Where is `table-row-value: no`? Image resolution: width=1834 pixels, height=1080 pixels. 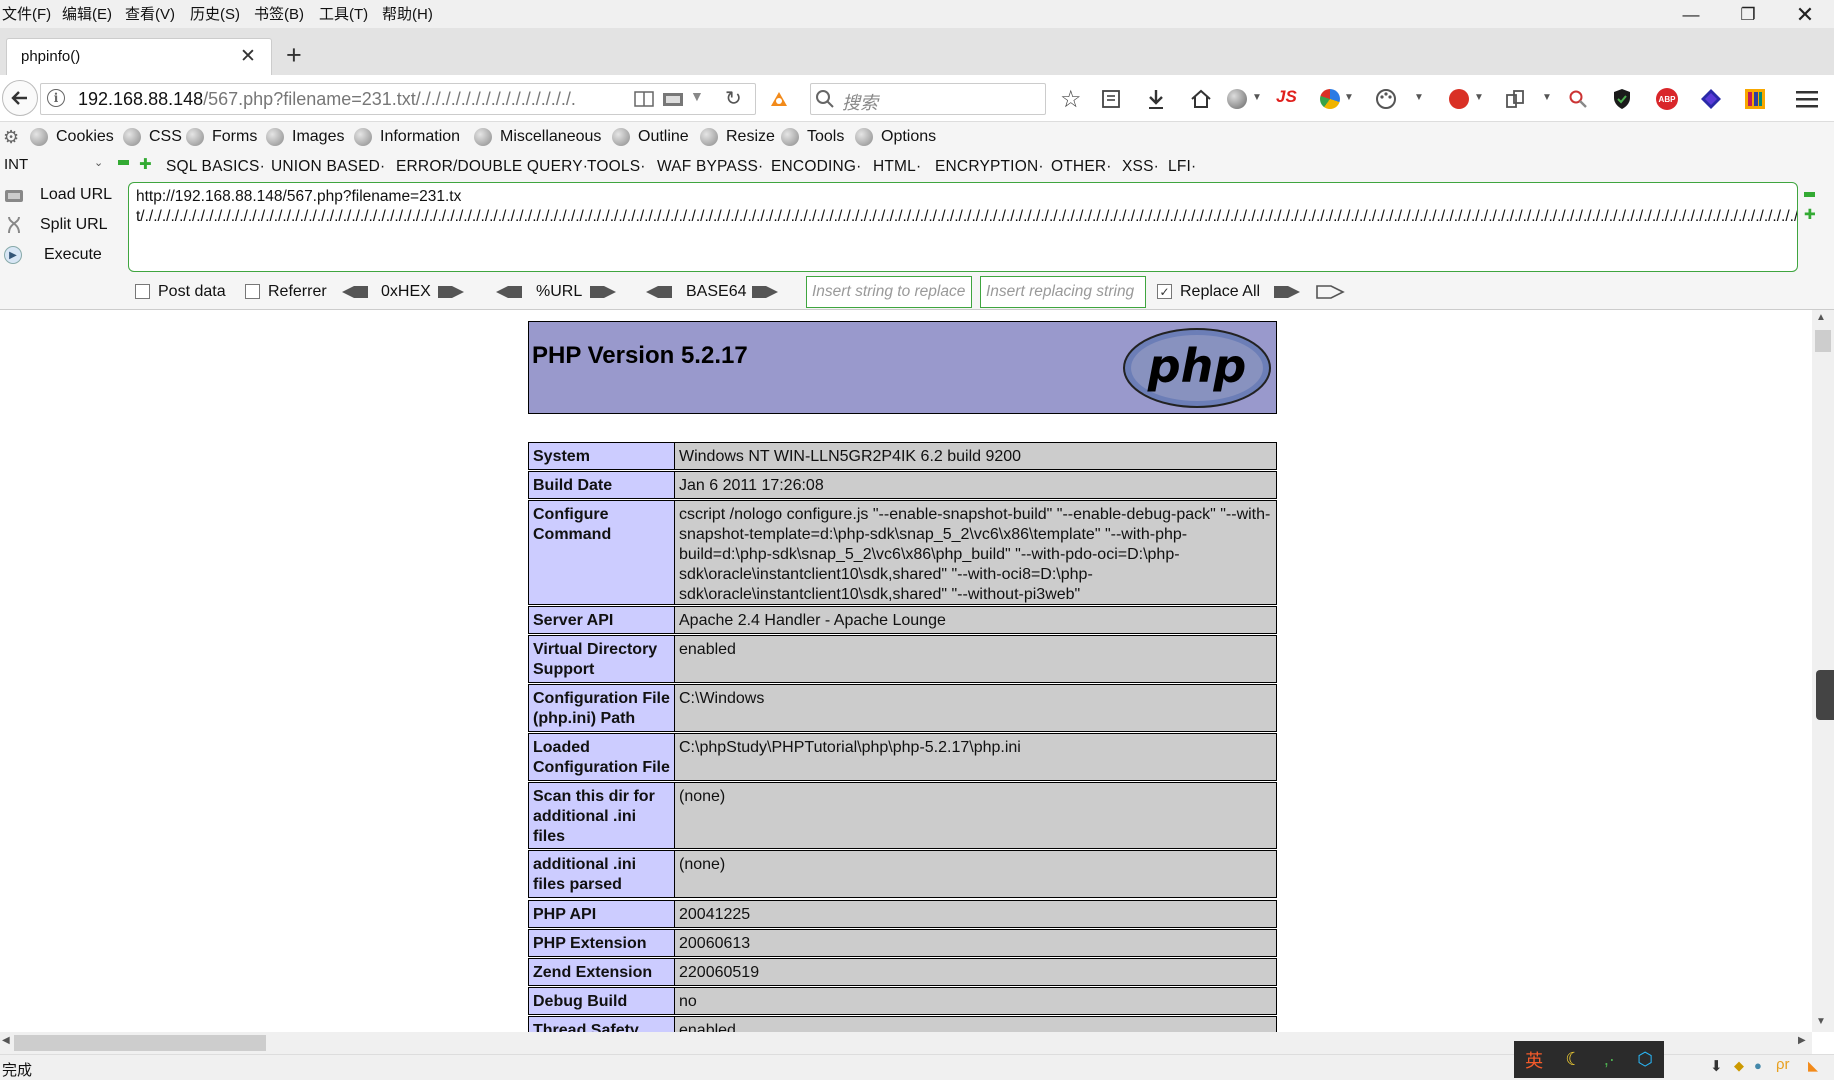 table-row-value: no is located at coordinates (976, 1001).